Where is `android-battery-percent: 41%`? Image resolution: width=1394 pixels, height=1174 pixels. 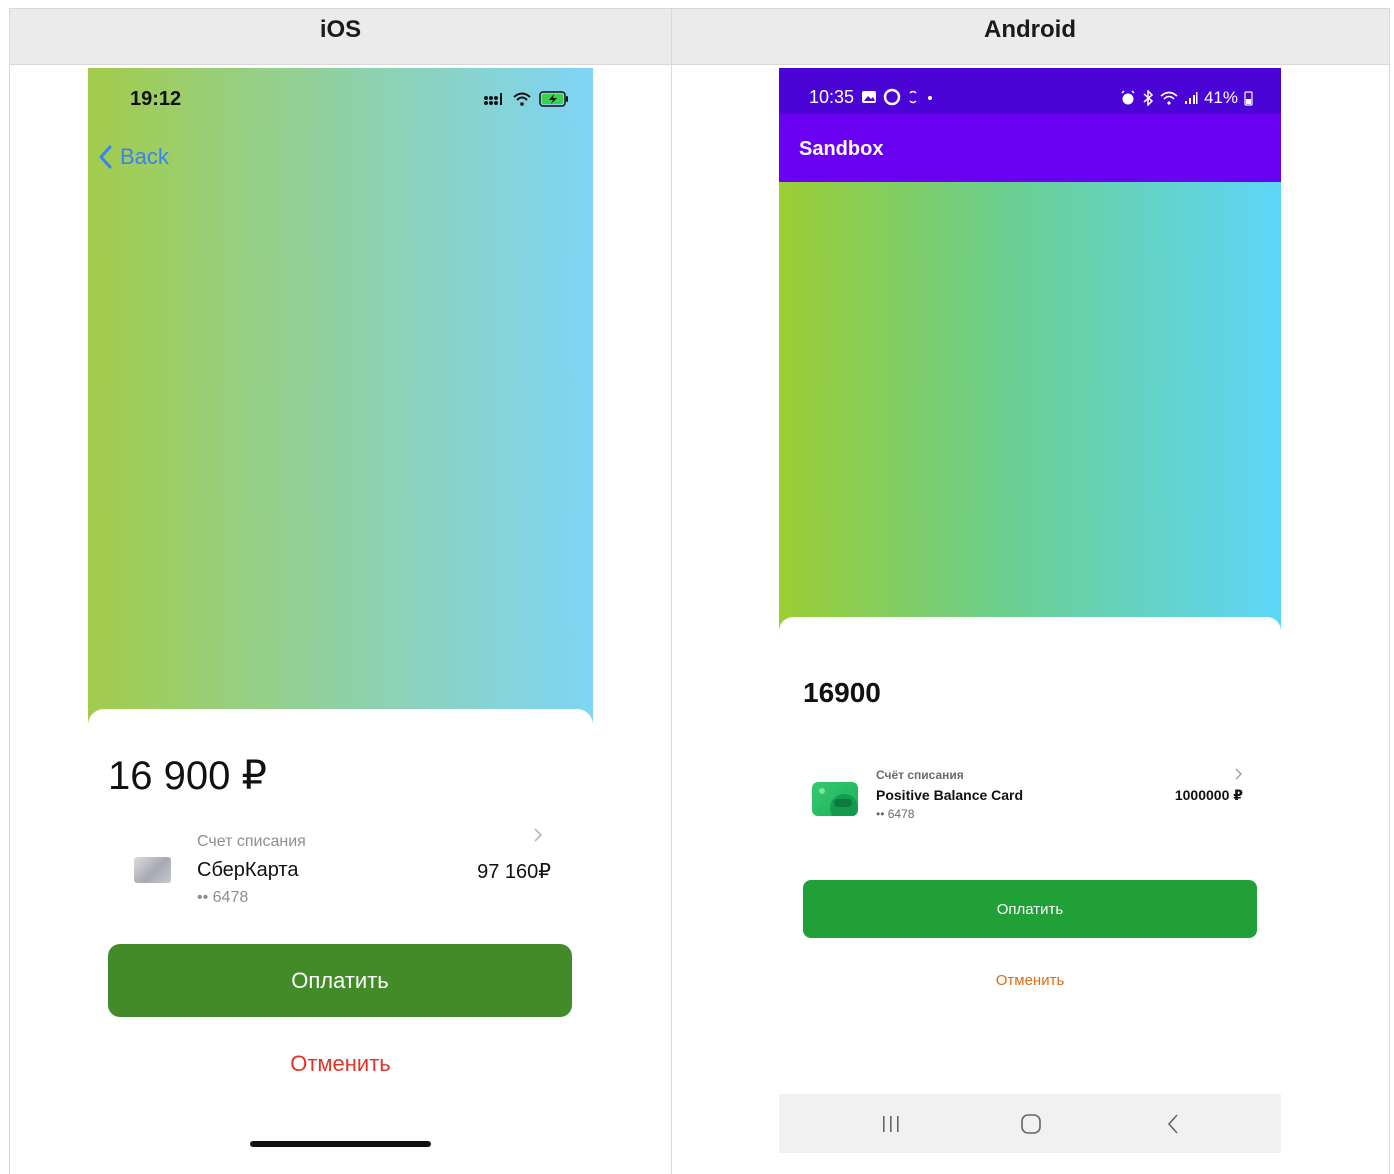 android-battery-percent: 41% is located at coordinates (1220, 97).